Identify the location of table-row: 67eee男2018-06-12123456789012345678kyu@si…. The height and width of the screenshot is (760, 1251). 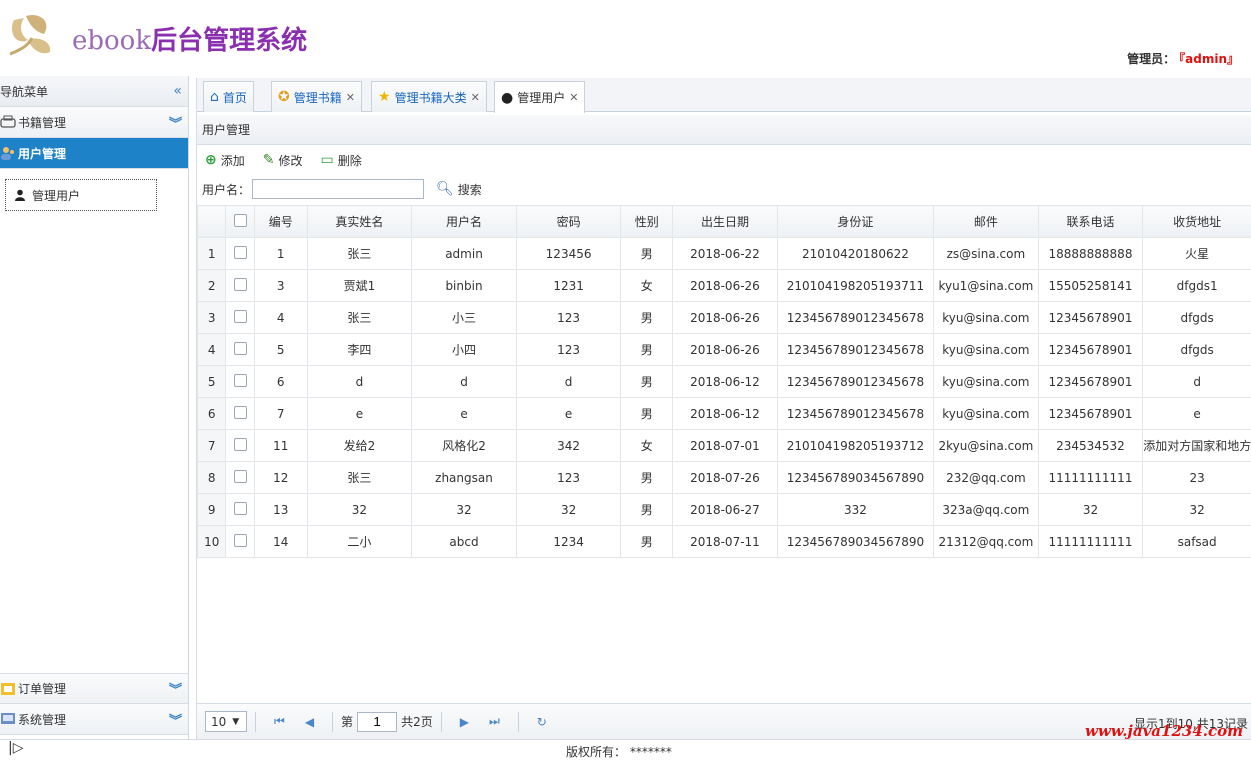
(724, 414).